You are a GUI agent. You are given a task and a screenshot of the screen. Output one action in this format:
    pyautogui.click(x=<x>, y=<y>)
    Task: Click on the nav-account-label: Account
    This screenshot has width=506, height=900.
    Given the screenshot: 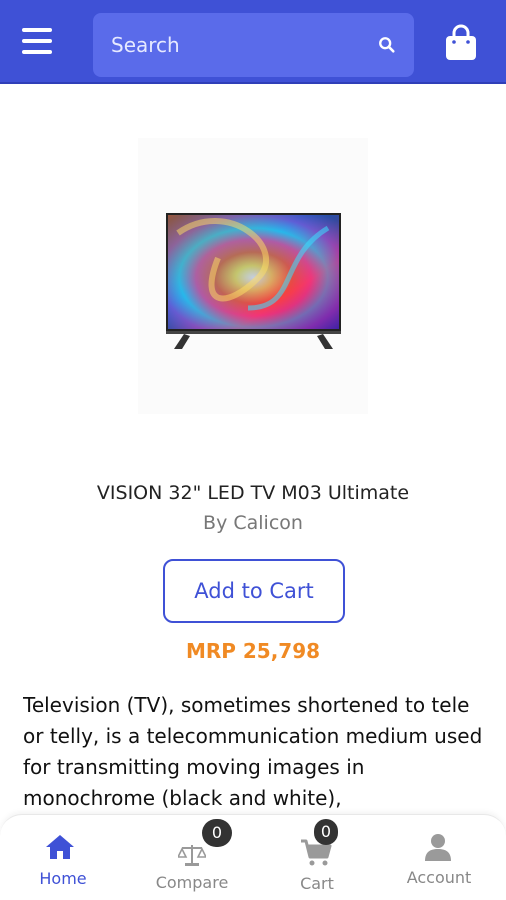 What is the action you would take?
    pyautogui.click(x=439, y=877)
    